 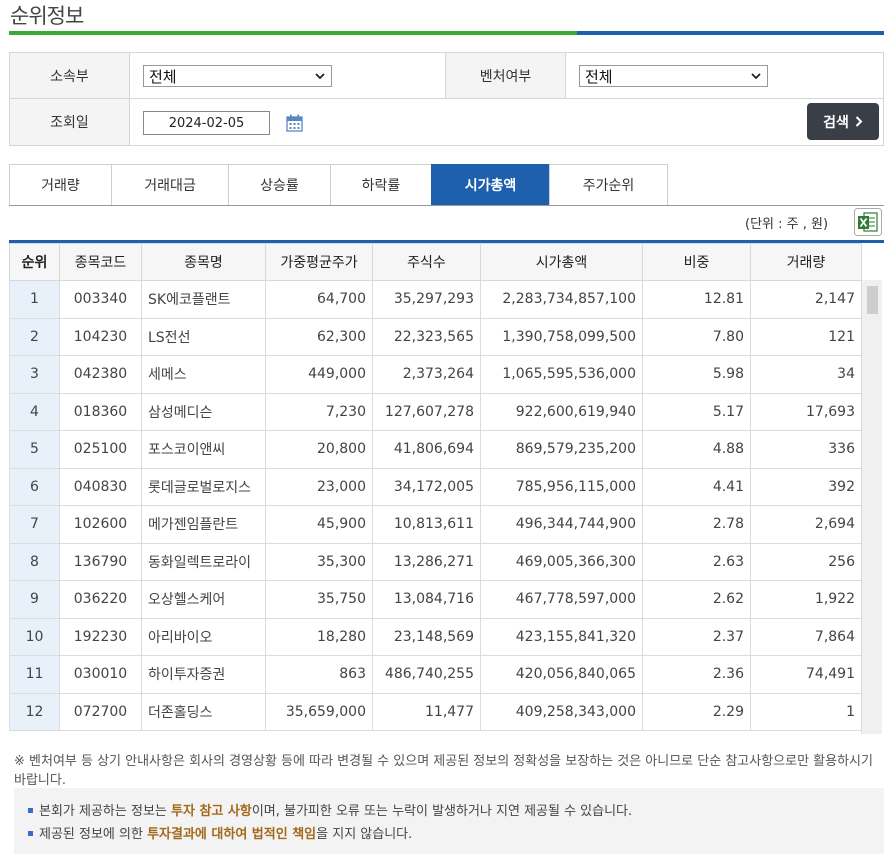 What do you see at coordinates (319, 374) in the screenshot?
I see `table-cell: 449,000` at bounding box center [319, 374].